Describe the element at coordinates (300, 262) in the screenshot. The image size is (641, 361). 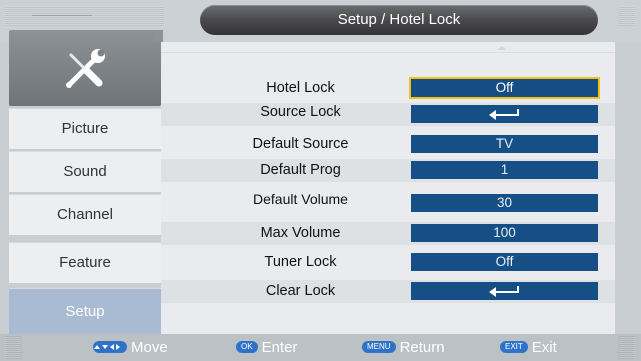
I see `setting-label: Tuner Lock` at that location.